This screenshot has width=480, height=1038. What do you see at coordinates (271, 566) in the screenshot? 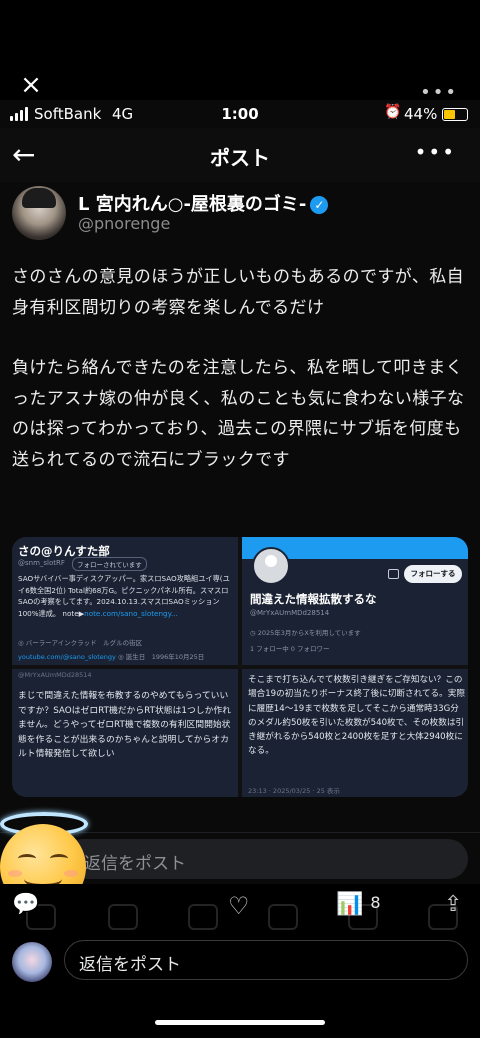
I see `default-avatar-icon` at bounding box center [271, 566].